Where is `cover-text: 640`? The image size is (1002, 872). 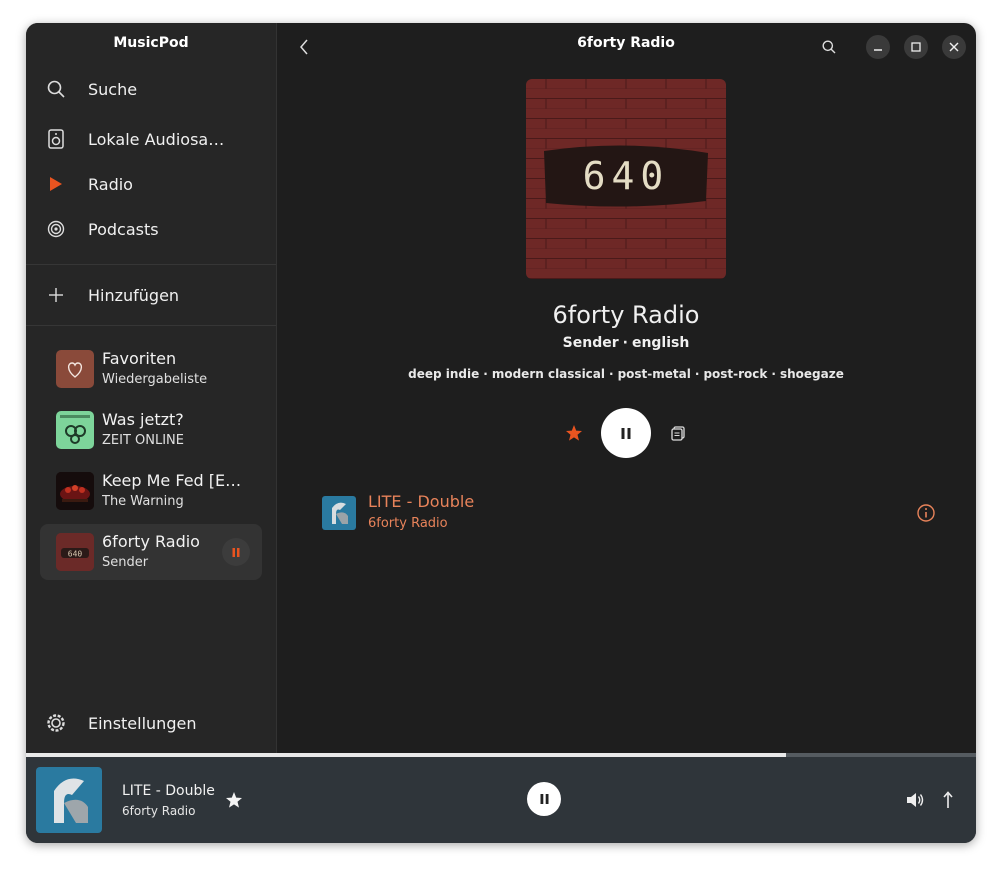 cover-text: 640 is located at coordinates (626, 176).